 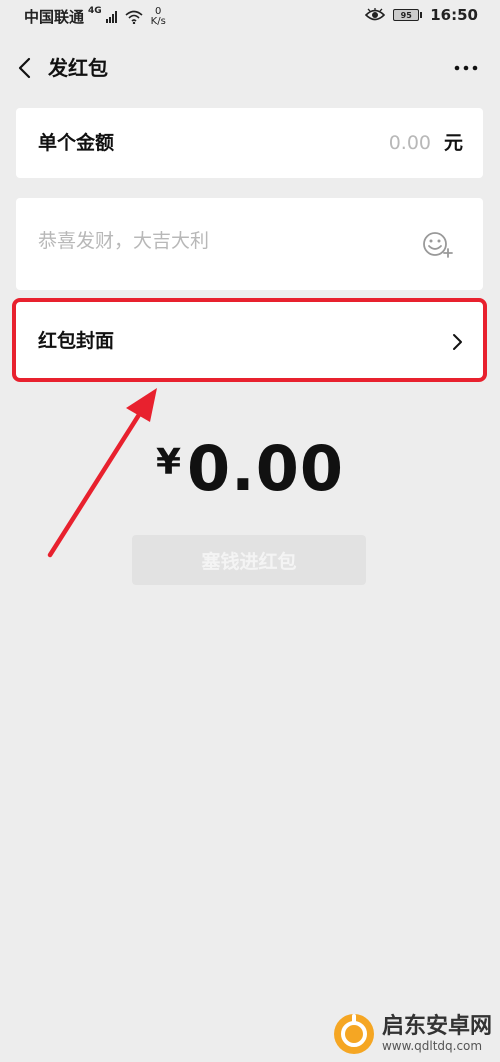 I want to click on nav-bar: 发红包, so click(x=250, y=68).